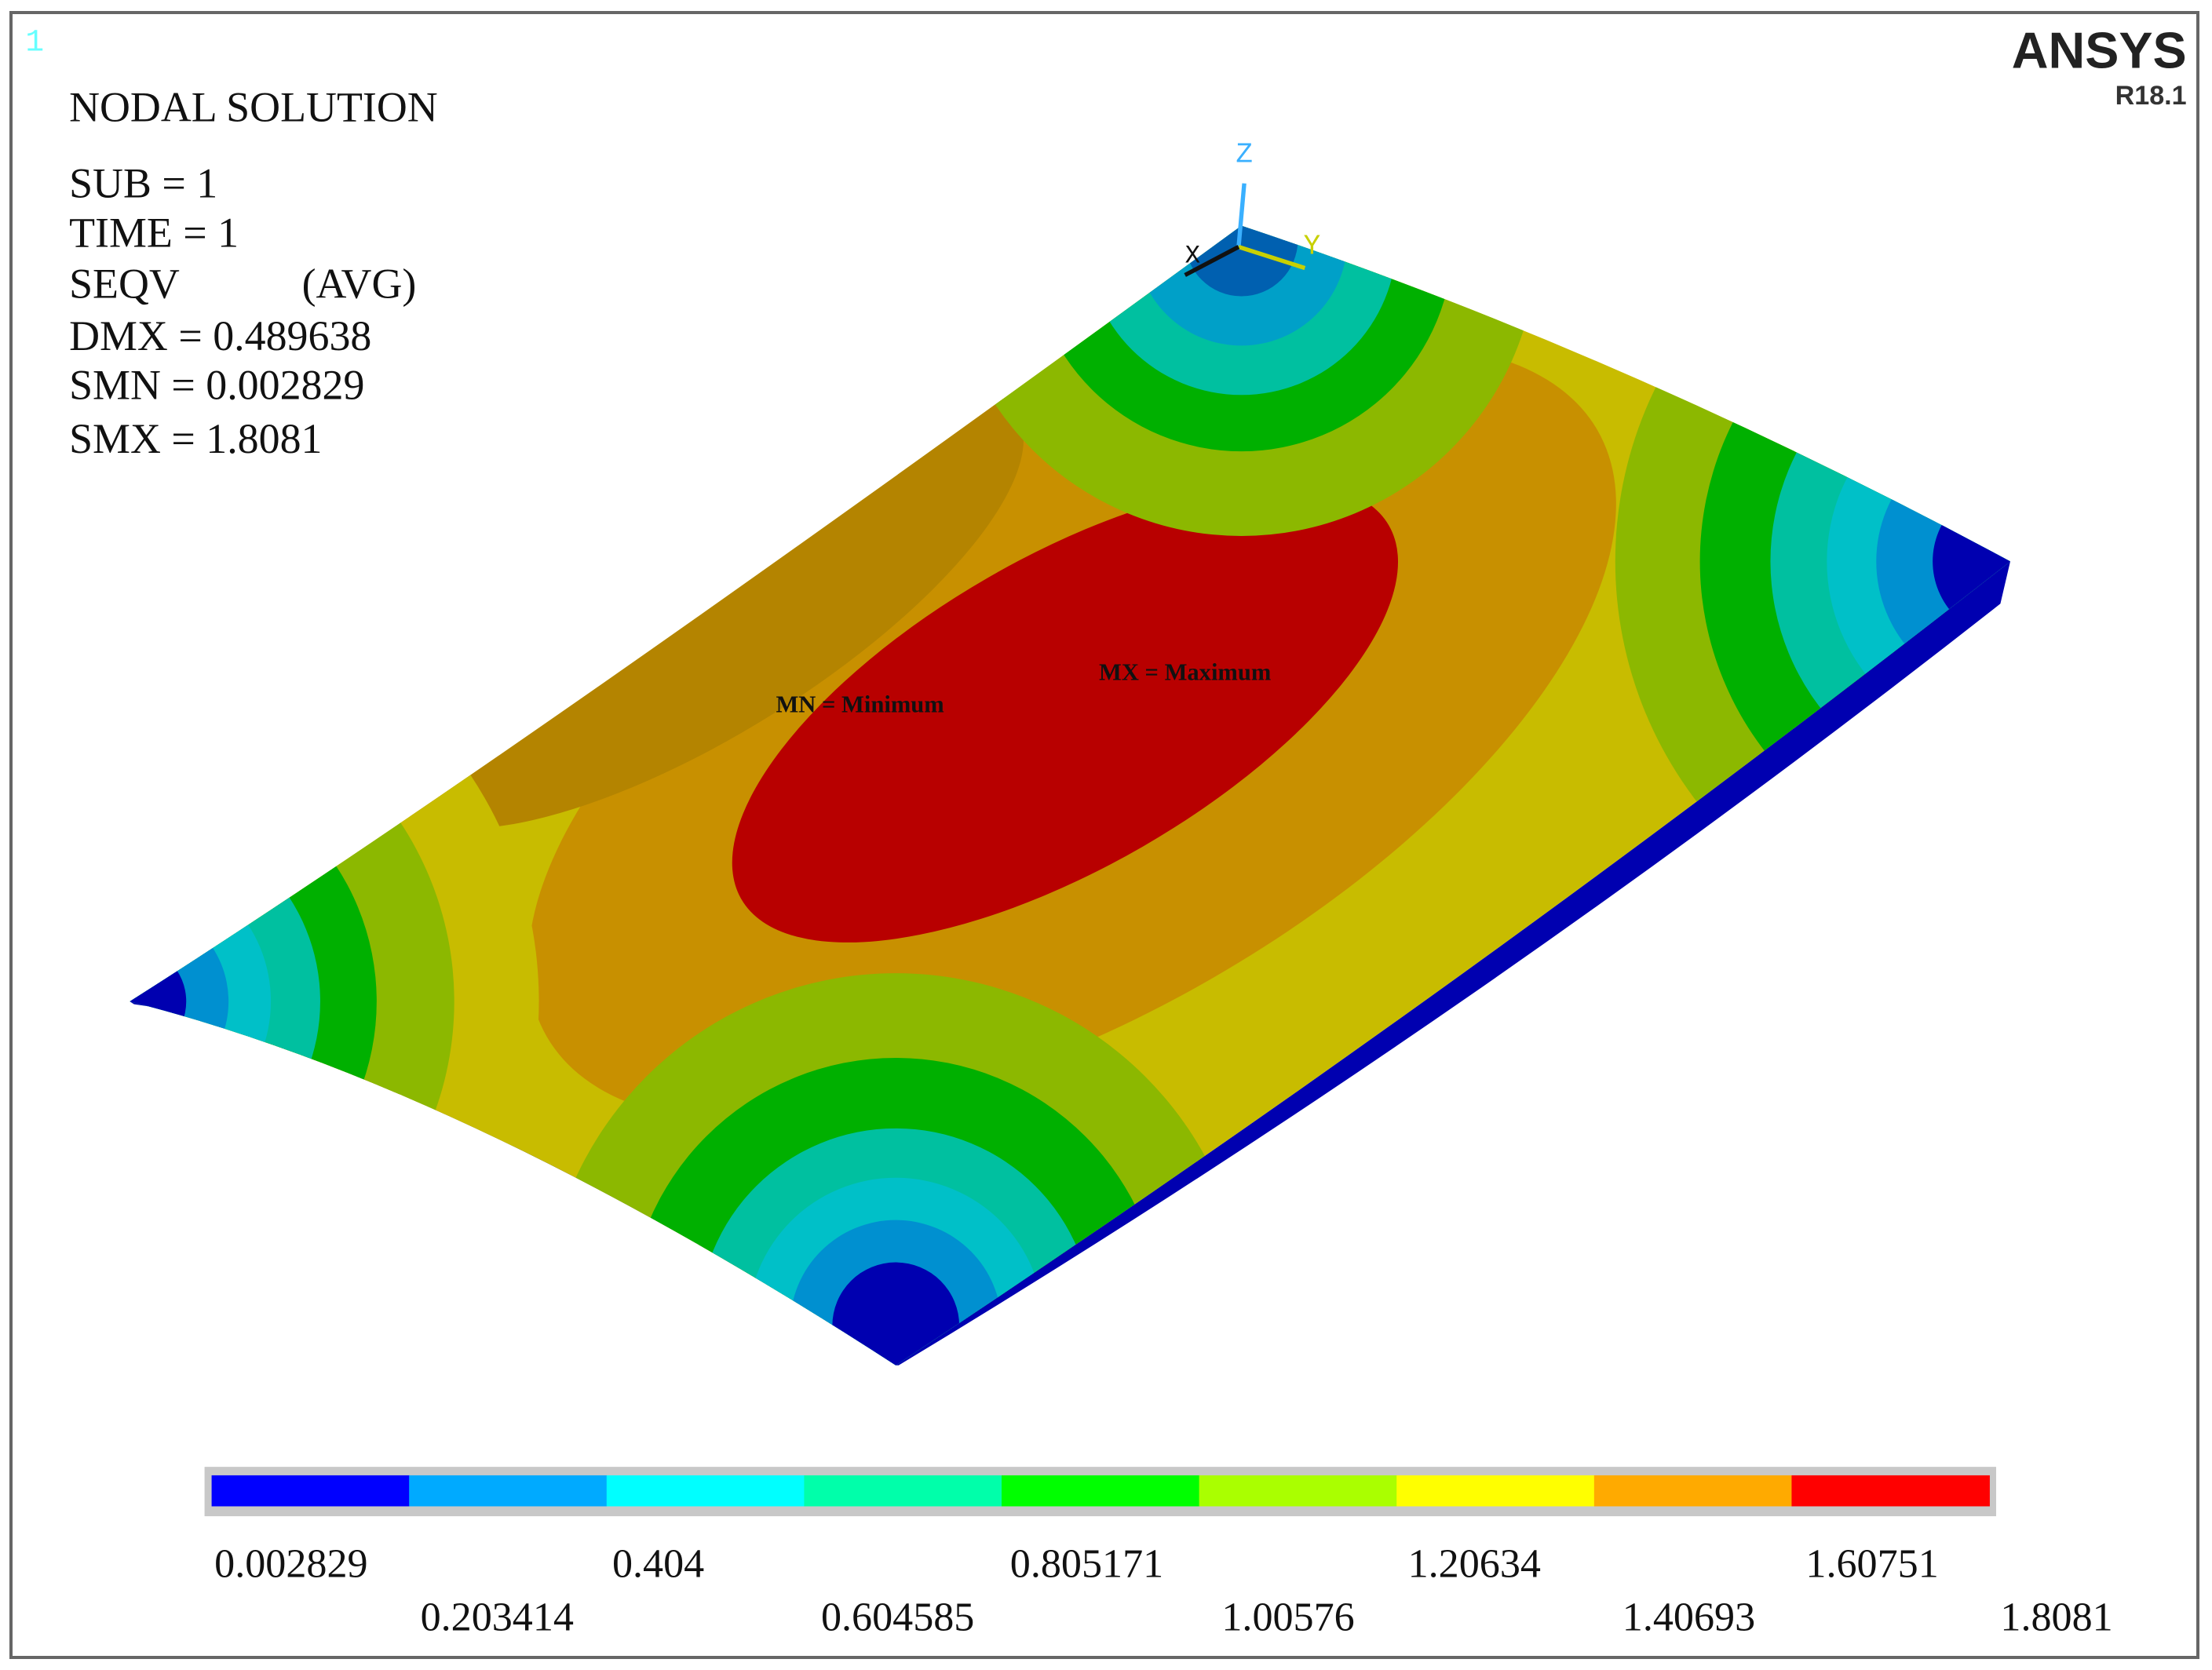  Describe the element at coordinates (897, 1617) in the screenshot. I see `legend-label: 0.604585` at that location.